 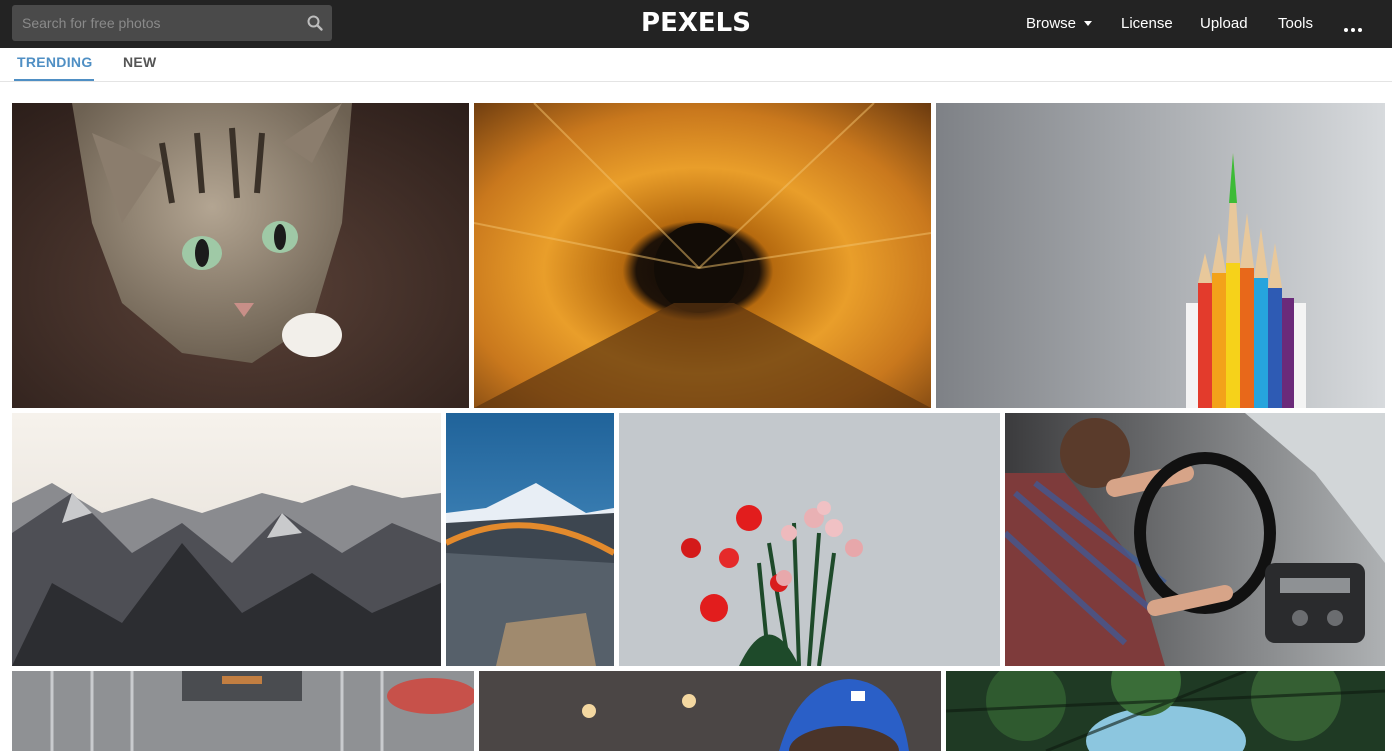 I want to click on photo-man-blue-cap, so click(x=710, y=711).